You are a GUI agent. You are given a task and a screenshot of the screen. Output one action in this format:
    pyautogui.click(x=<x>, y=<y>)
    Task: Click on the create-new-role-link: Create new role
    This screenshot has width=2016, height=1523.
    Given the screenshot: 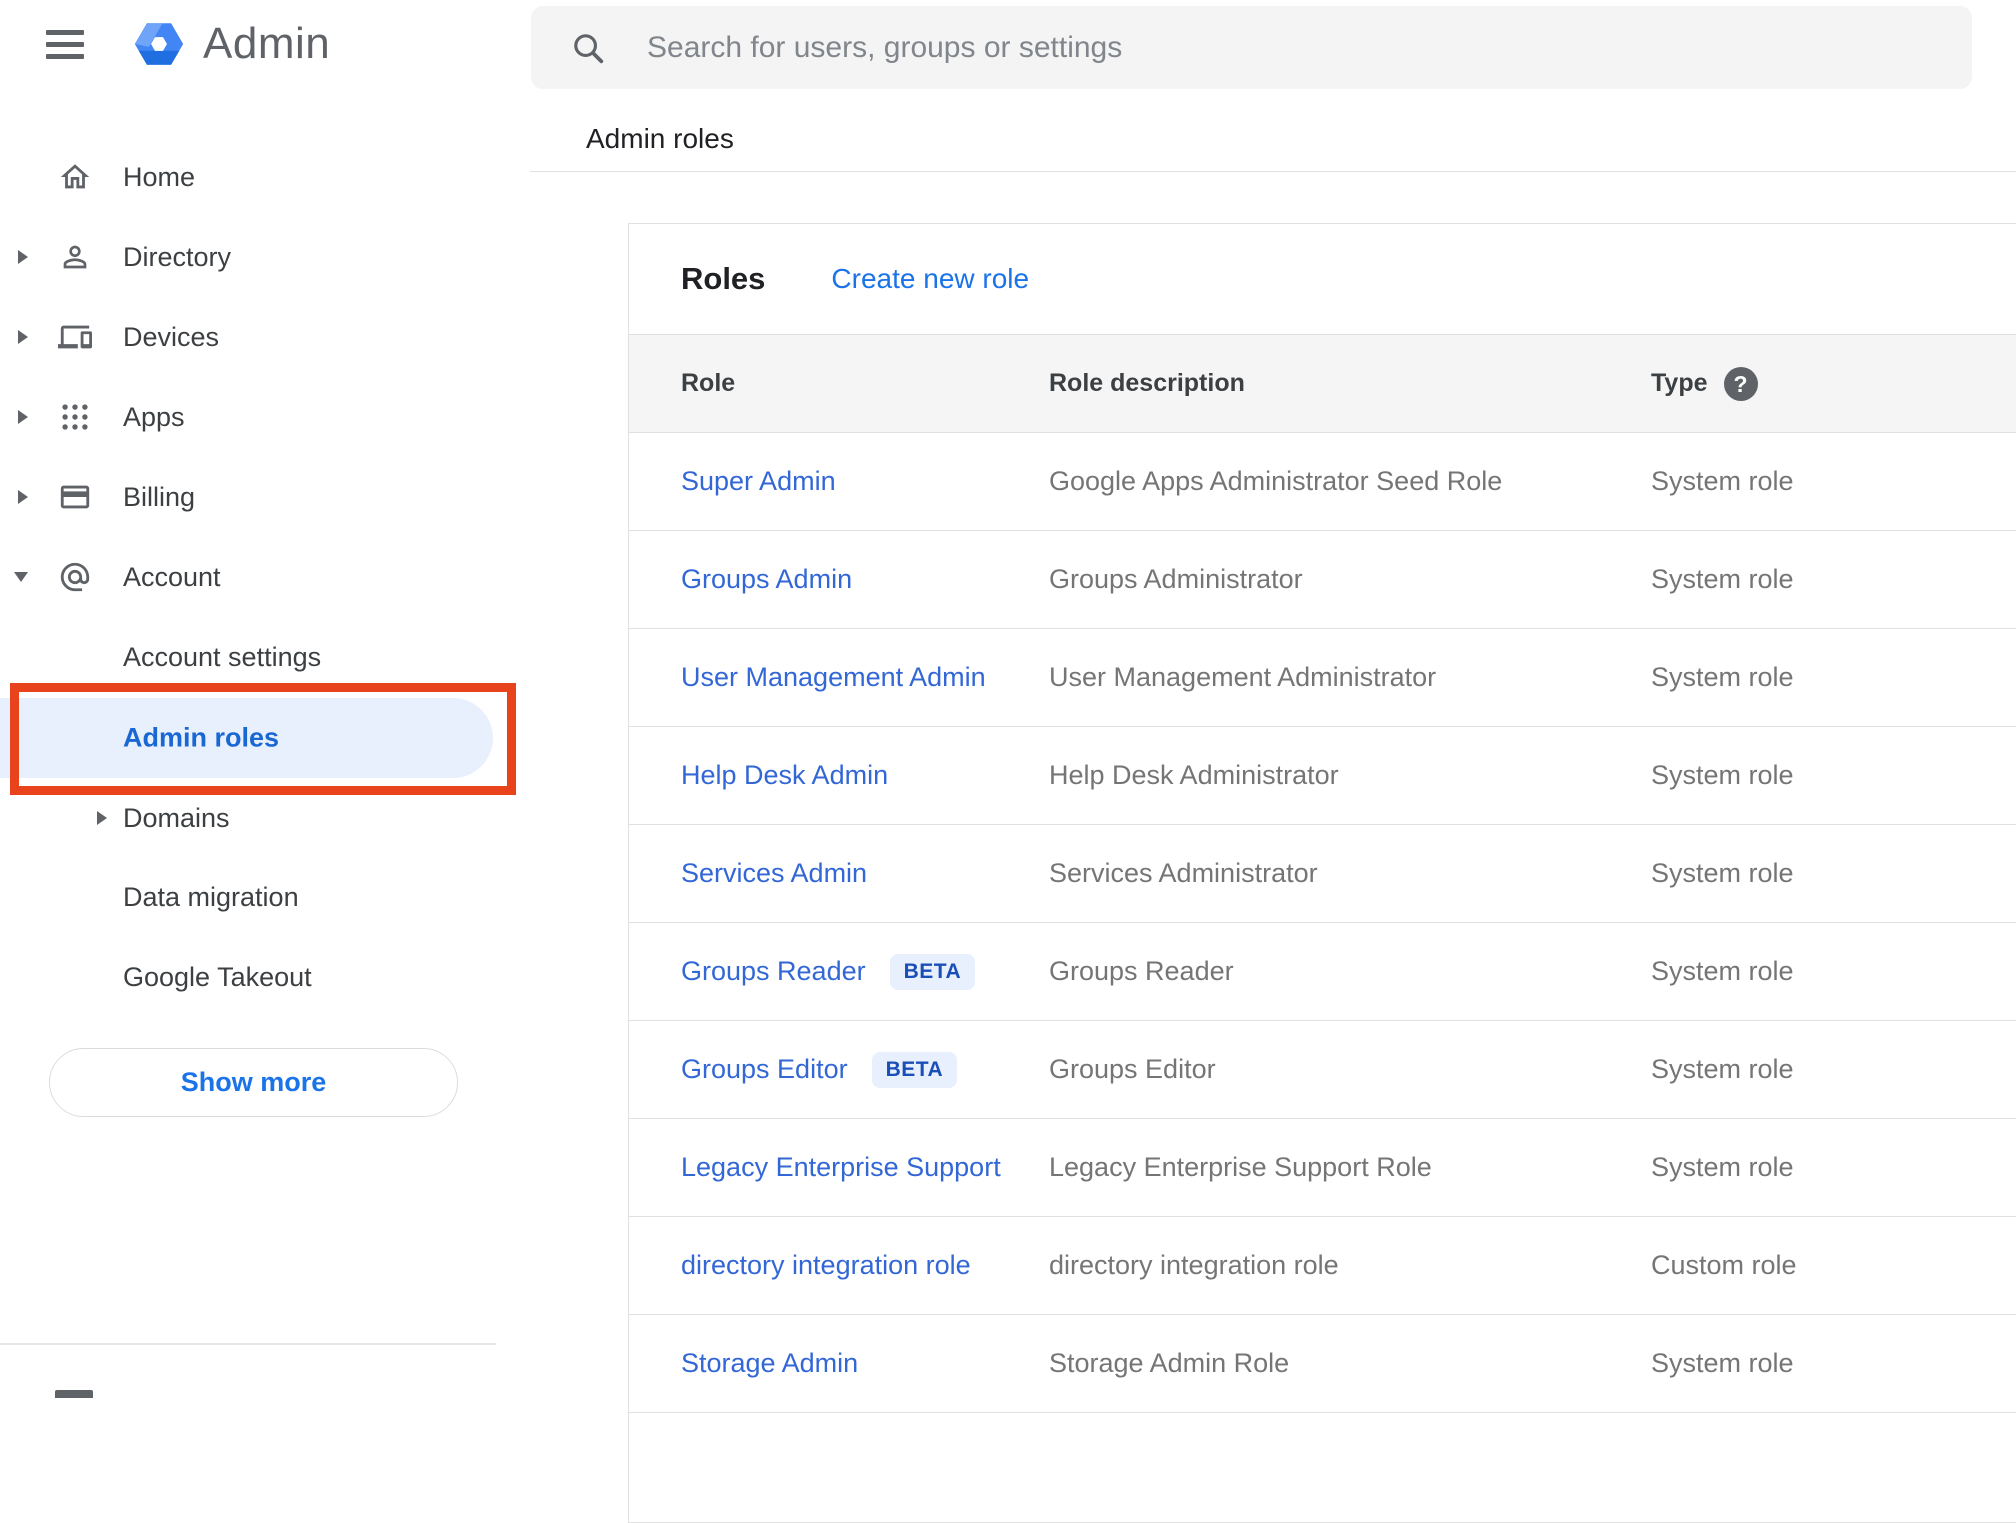 What is the action you would take?
    pyautogui.click(x=930, y=279)
    